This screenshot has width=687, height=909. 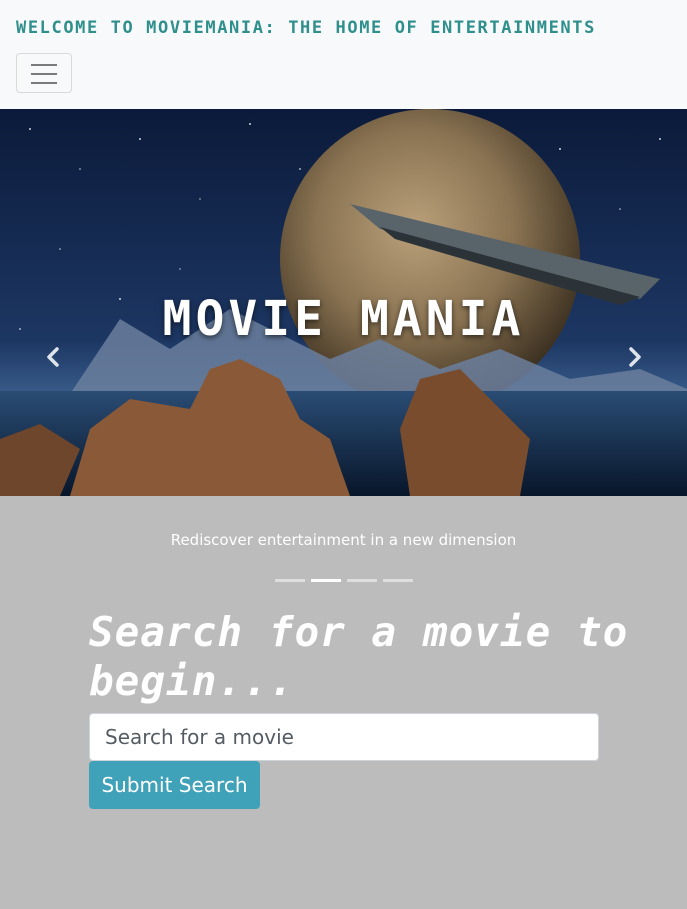 I want to click on hamburger-icon, so click(x=44, y=65).